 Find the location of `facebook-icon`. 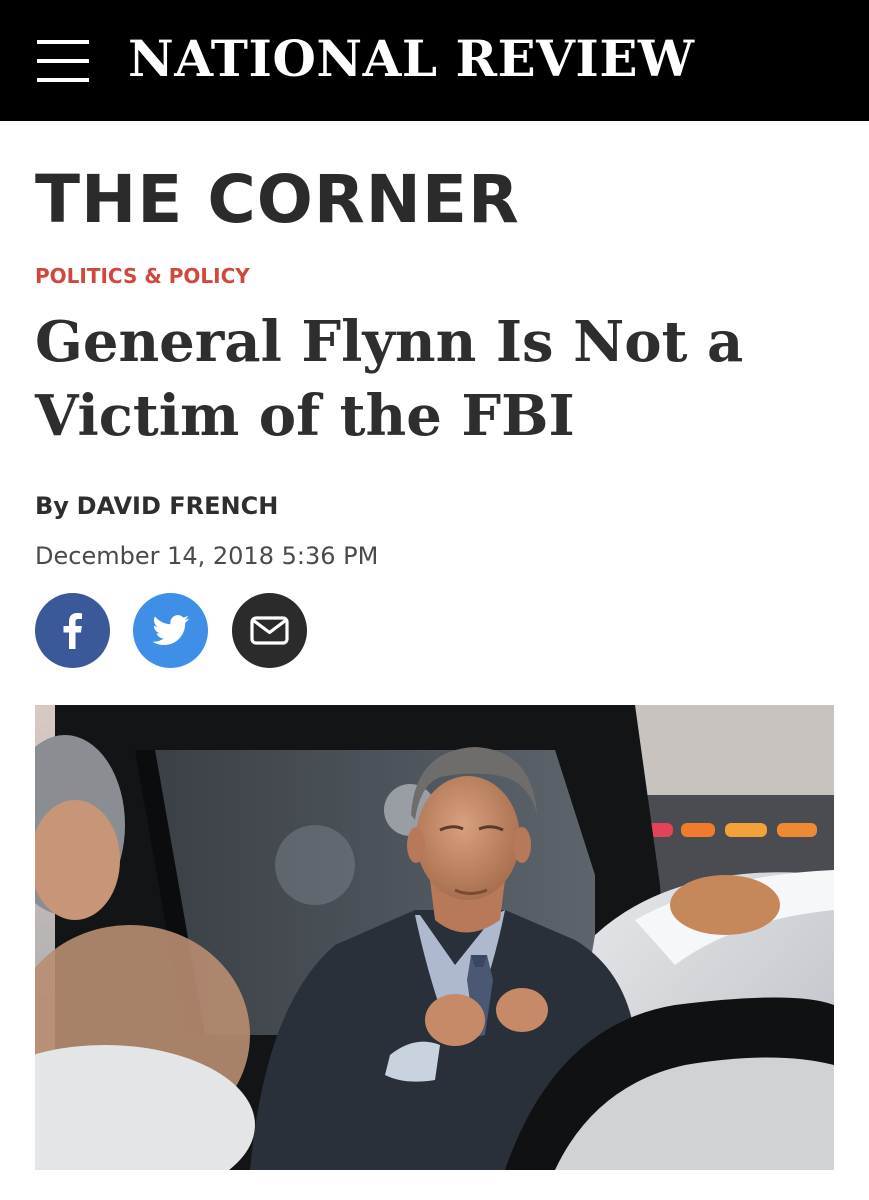

facebook-icon is located at coordinates (72, 630).